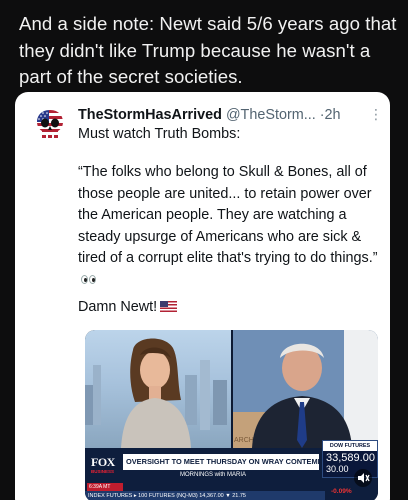  I want to click on post-header: TheStormHasArrived @TheStorm... ·2h, so click(228, 115).